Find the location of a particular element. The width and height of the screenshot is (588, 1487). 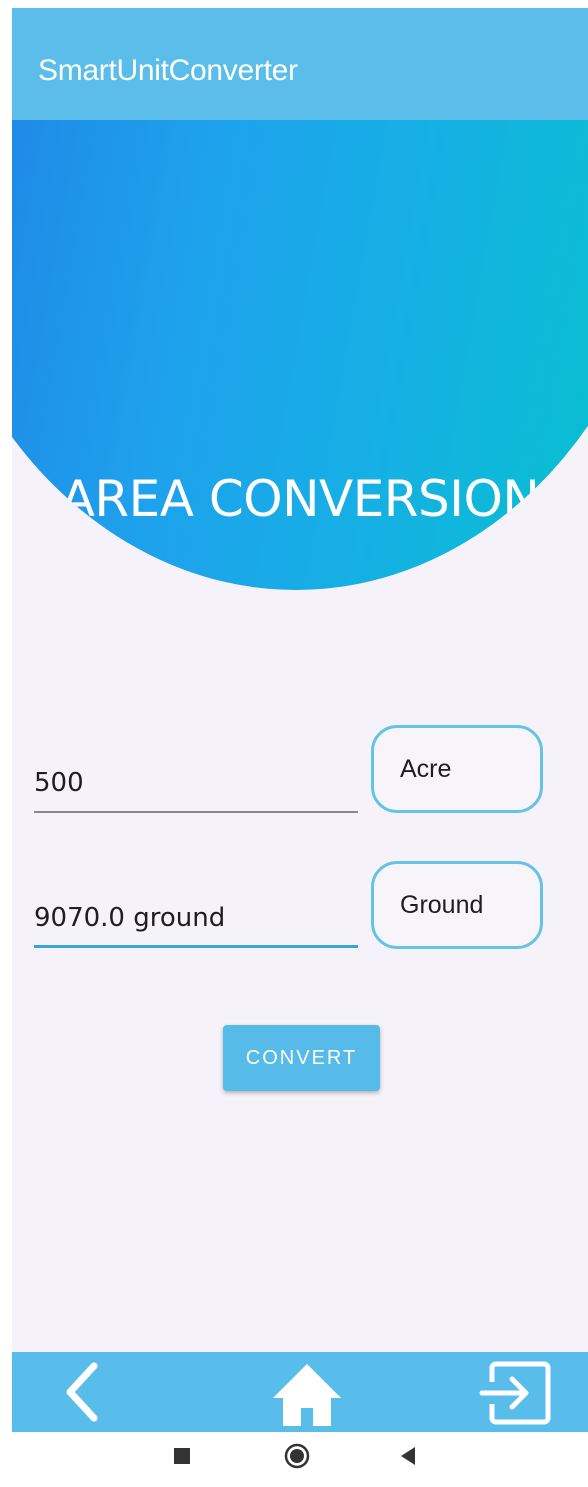

home-nav-button is located at coordinates (307, 1392).